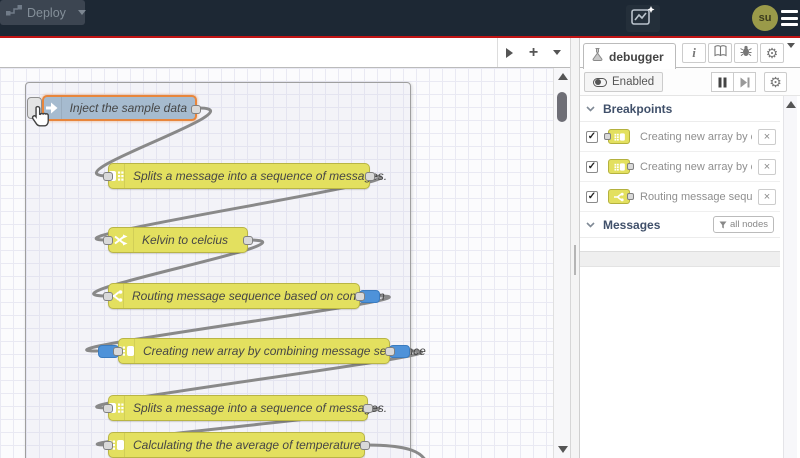  Describe the element at coordinates (285, 53) in the screenshot. I see `flow-tabbar: +` at that location.